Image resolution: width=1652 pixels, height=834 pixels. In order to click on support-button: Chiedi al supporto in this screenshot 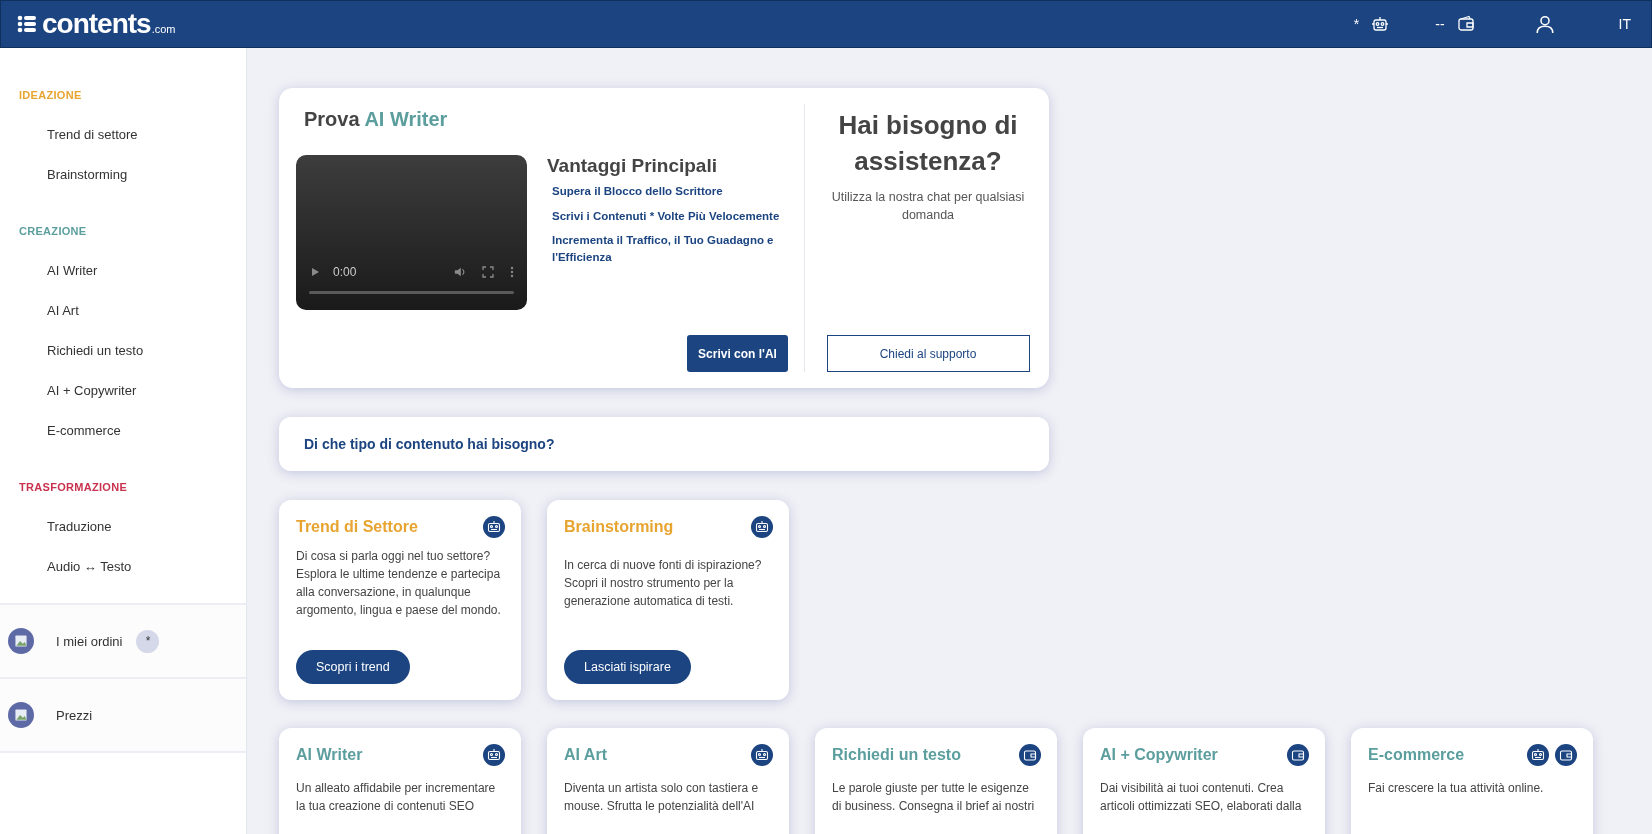, I will do `click(928, 353)`.